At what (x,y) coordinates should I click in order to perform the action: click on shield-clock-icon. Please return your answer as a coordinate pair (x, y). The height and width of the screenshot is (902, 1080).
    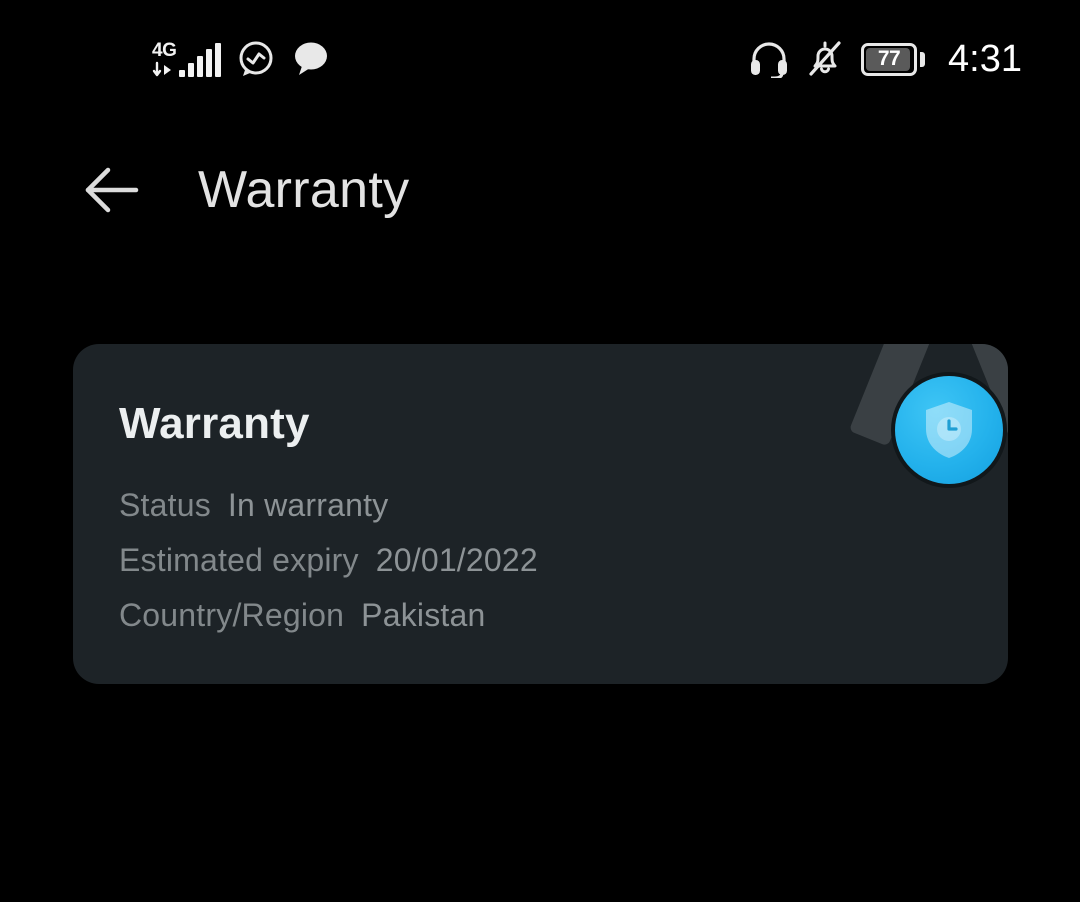
    Looking at the image, I should click on (949, 430).